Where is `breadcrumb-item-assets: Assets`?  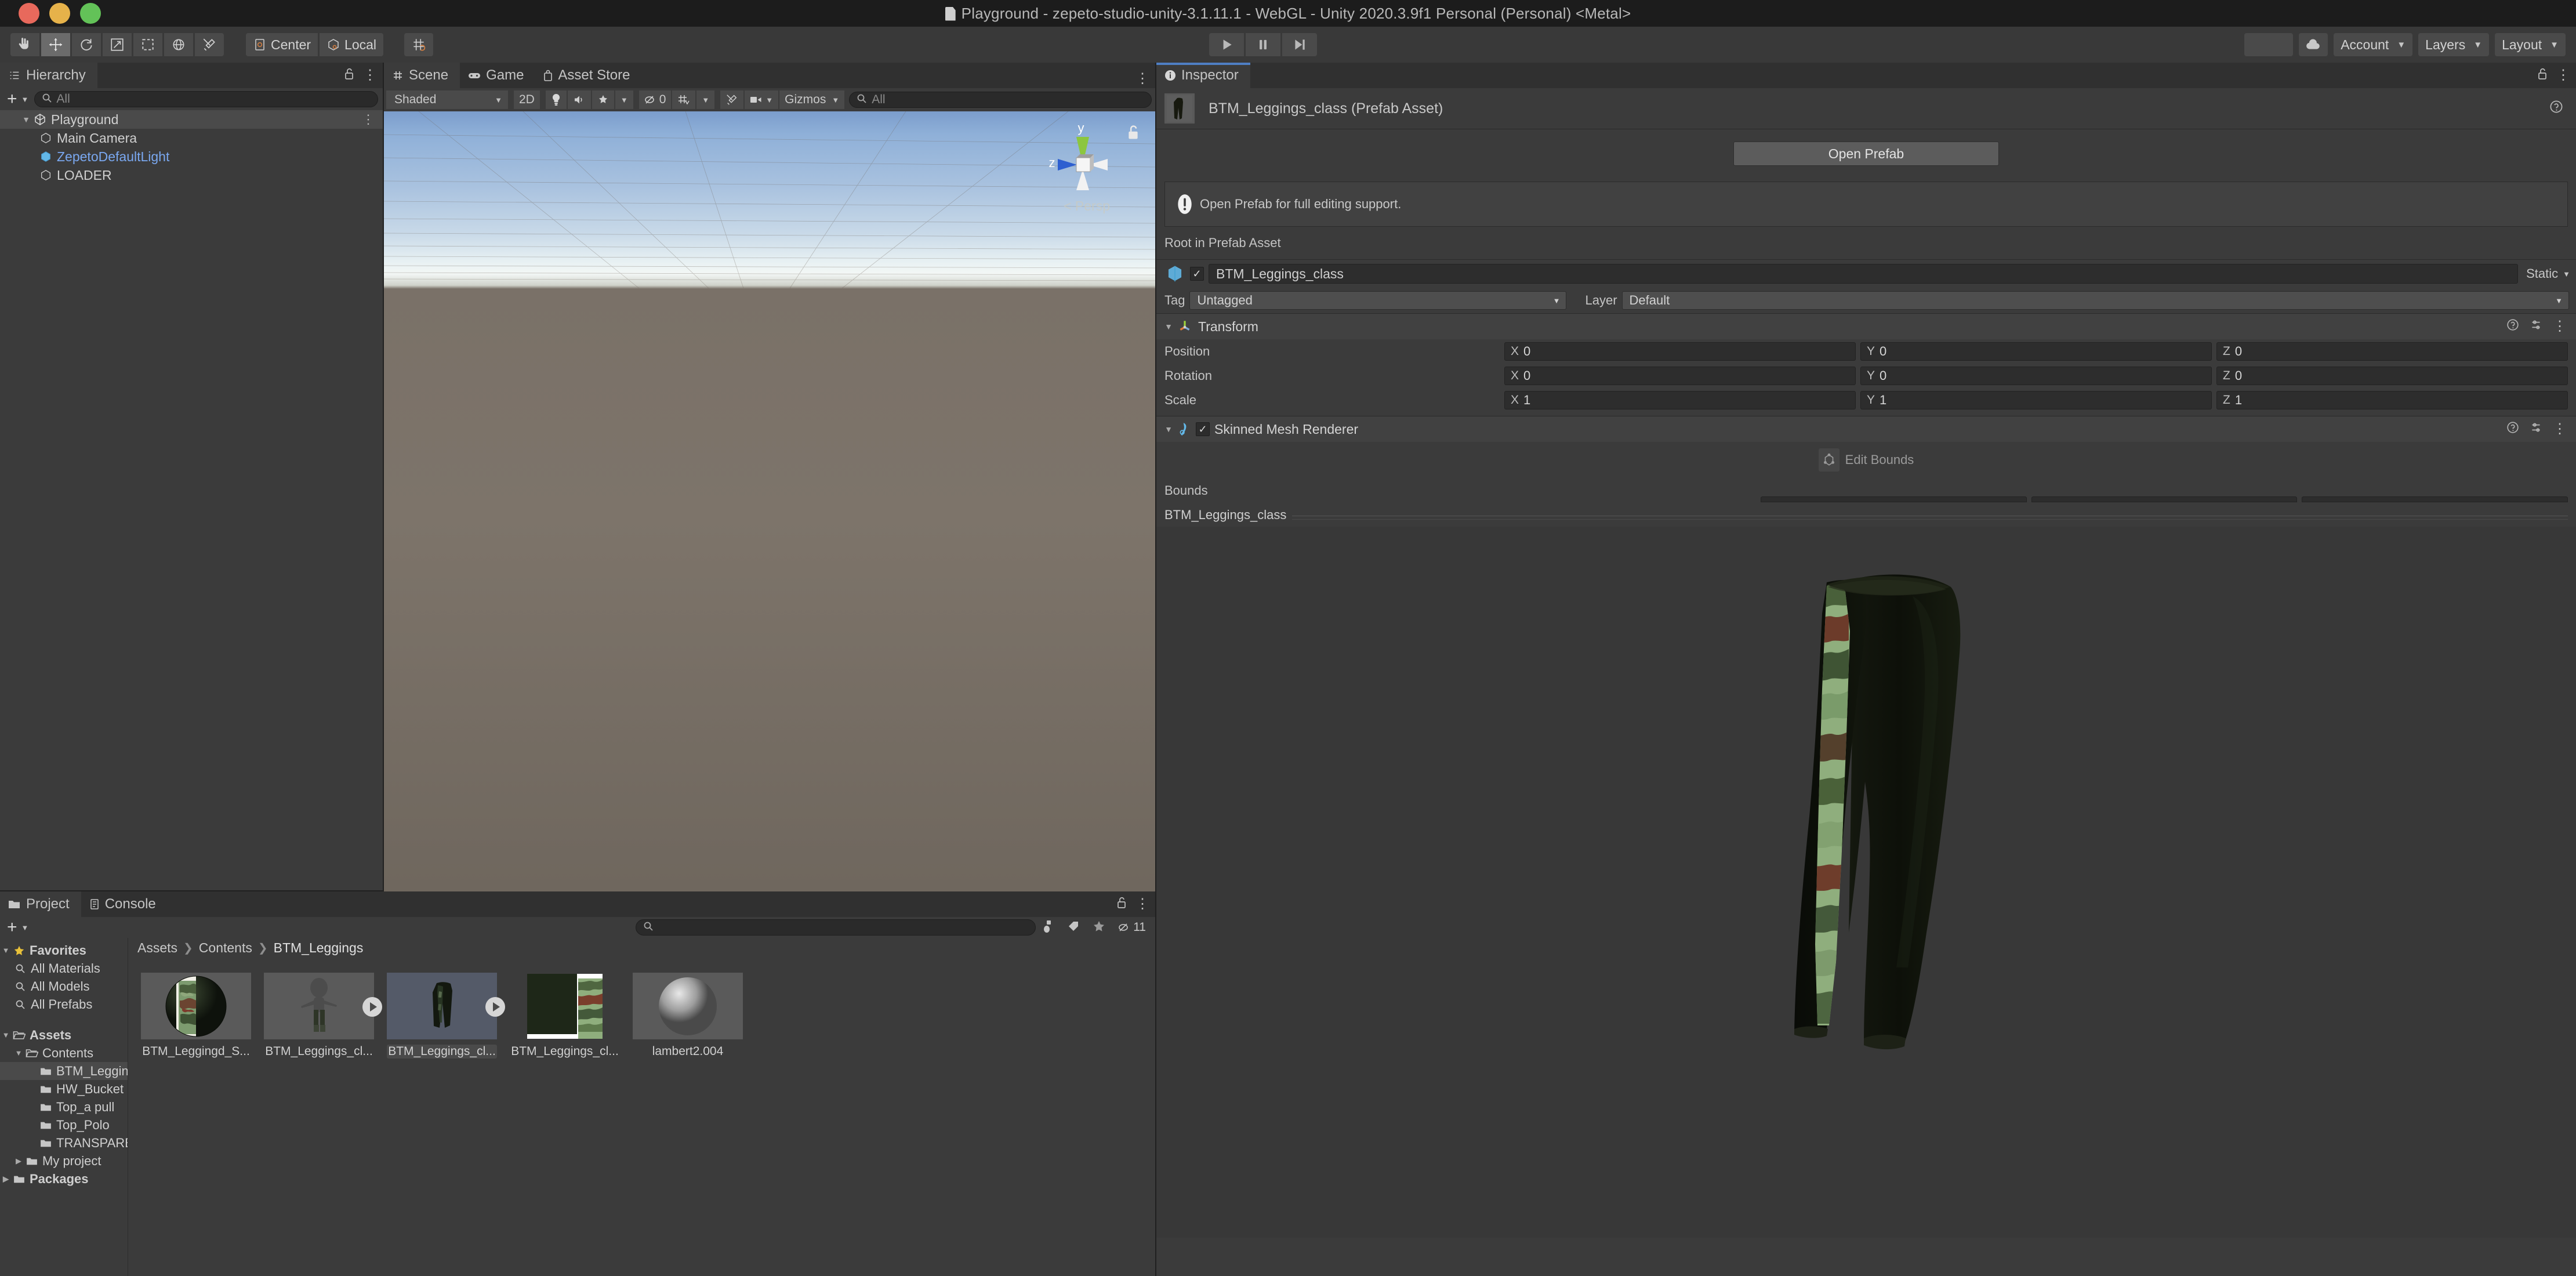 breadcrumb-item-assets: Assets is located at coordinates (157, 948).